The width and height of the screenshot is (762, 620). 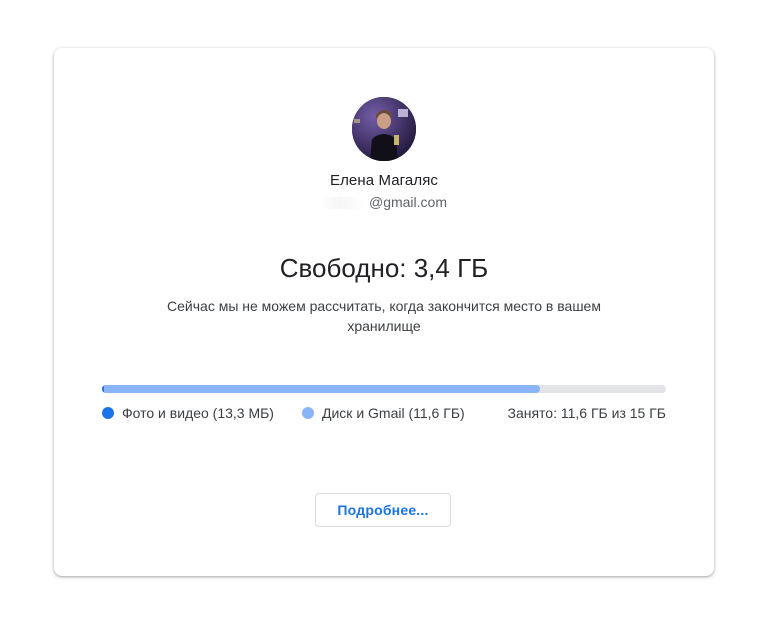 I want to click on avatar, so click(x=384, y=129).